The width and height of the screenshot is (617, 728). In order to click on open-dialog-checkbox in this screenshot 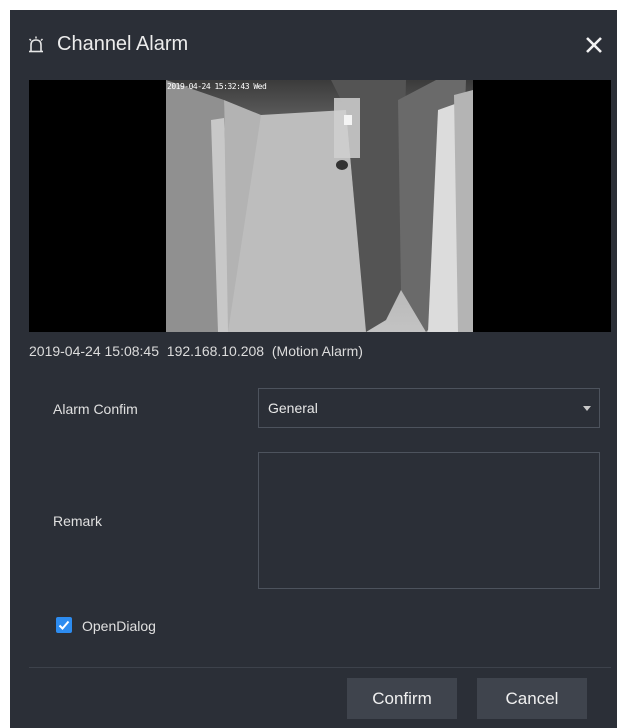, I will do `click(64, 625)`.